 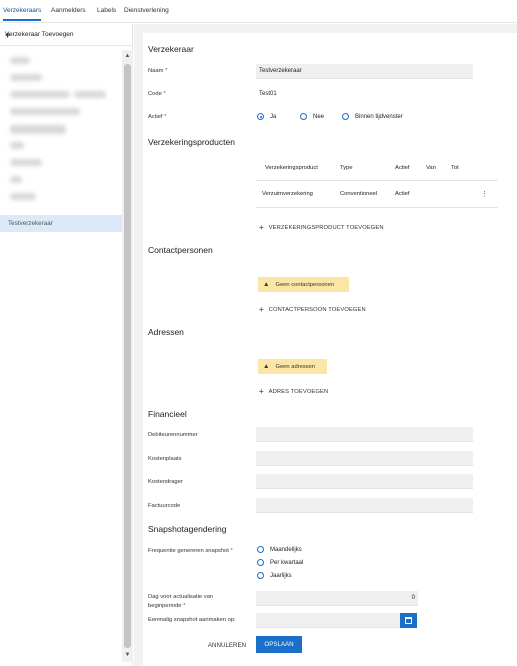 I want to click on tab-verzekeraars: Verzekeraars, so click(x=22, y=10).